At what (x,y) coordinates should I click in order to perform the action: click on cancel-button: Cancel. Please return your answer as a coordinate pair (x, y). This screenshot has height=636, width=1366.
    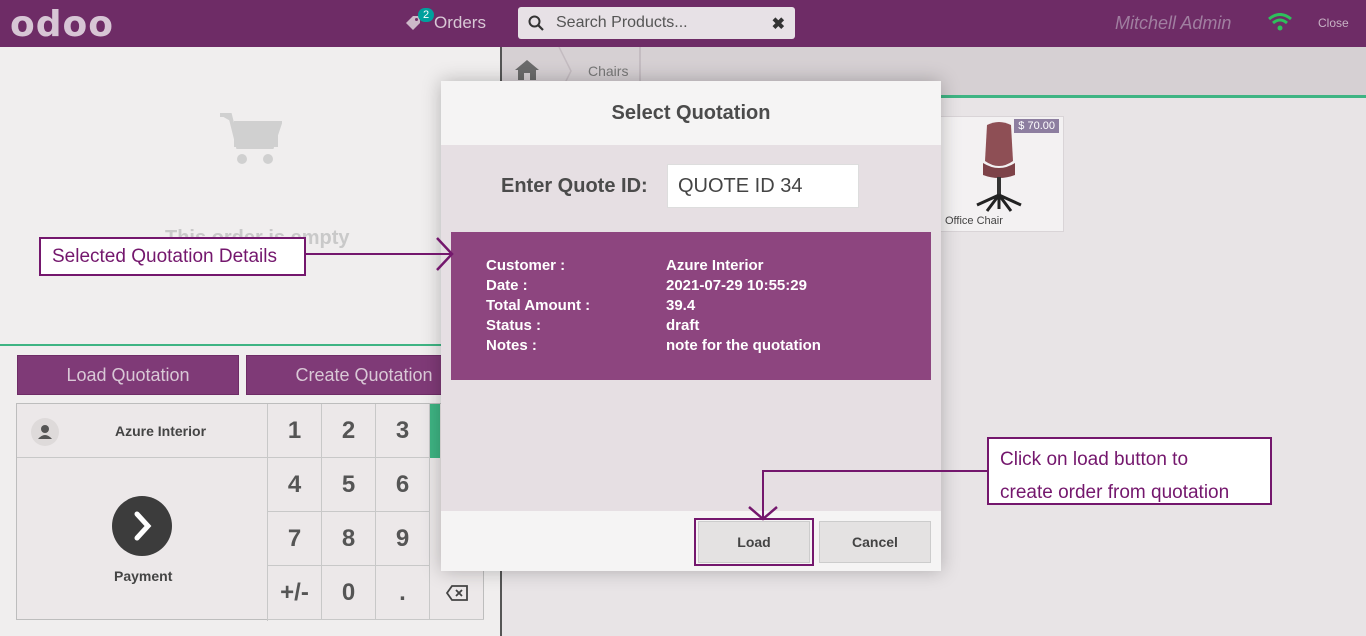
    Looking at the image, I should click on (875, 542).